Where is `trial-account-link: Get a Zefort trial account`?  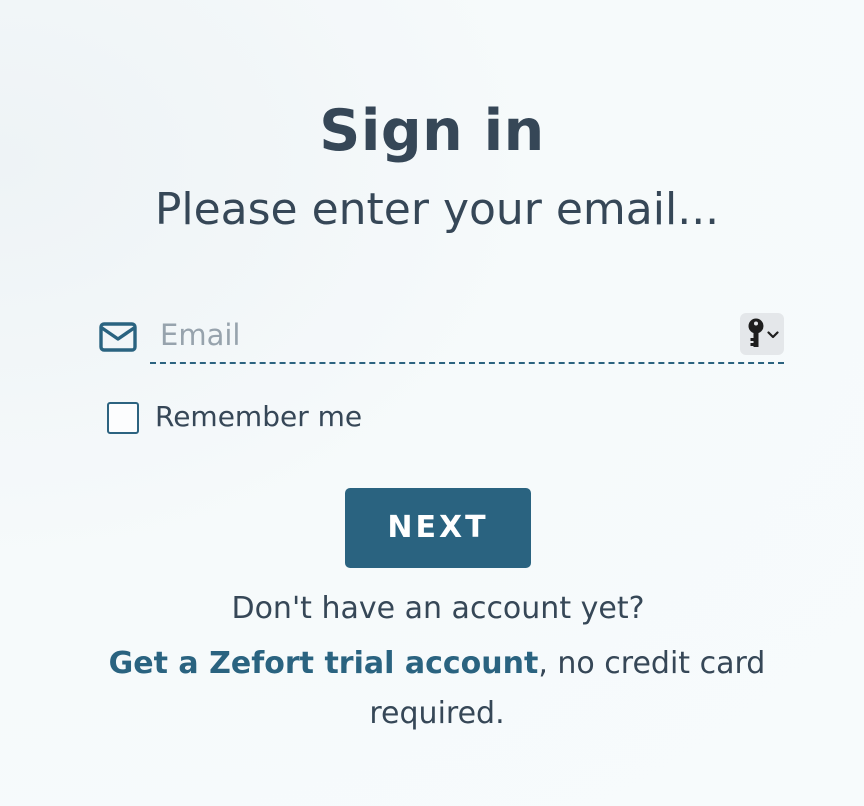
trial-account-link: Get a Zefort trial account is located at coordinates (324, 663).